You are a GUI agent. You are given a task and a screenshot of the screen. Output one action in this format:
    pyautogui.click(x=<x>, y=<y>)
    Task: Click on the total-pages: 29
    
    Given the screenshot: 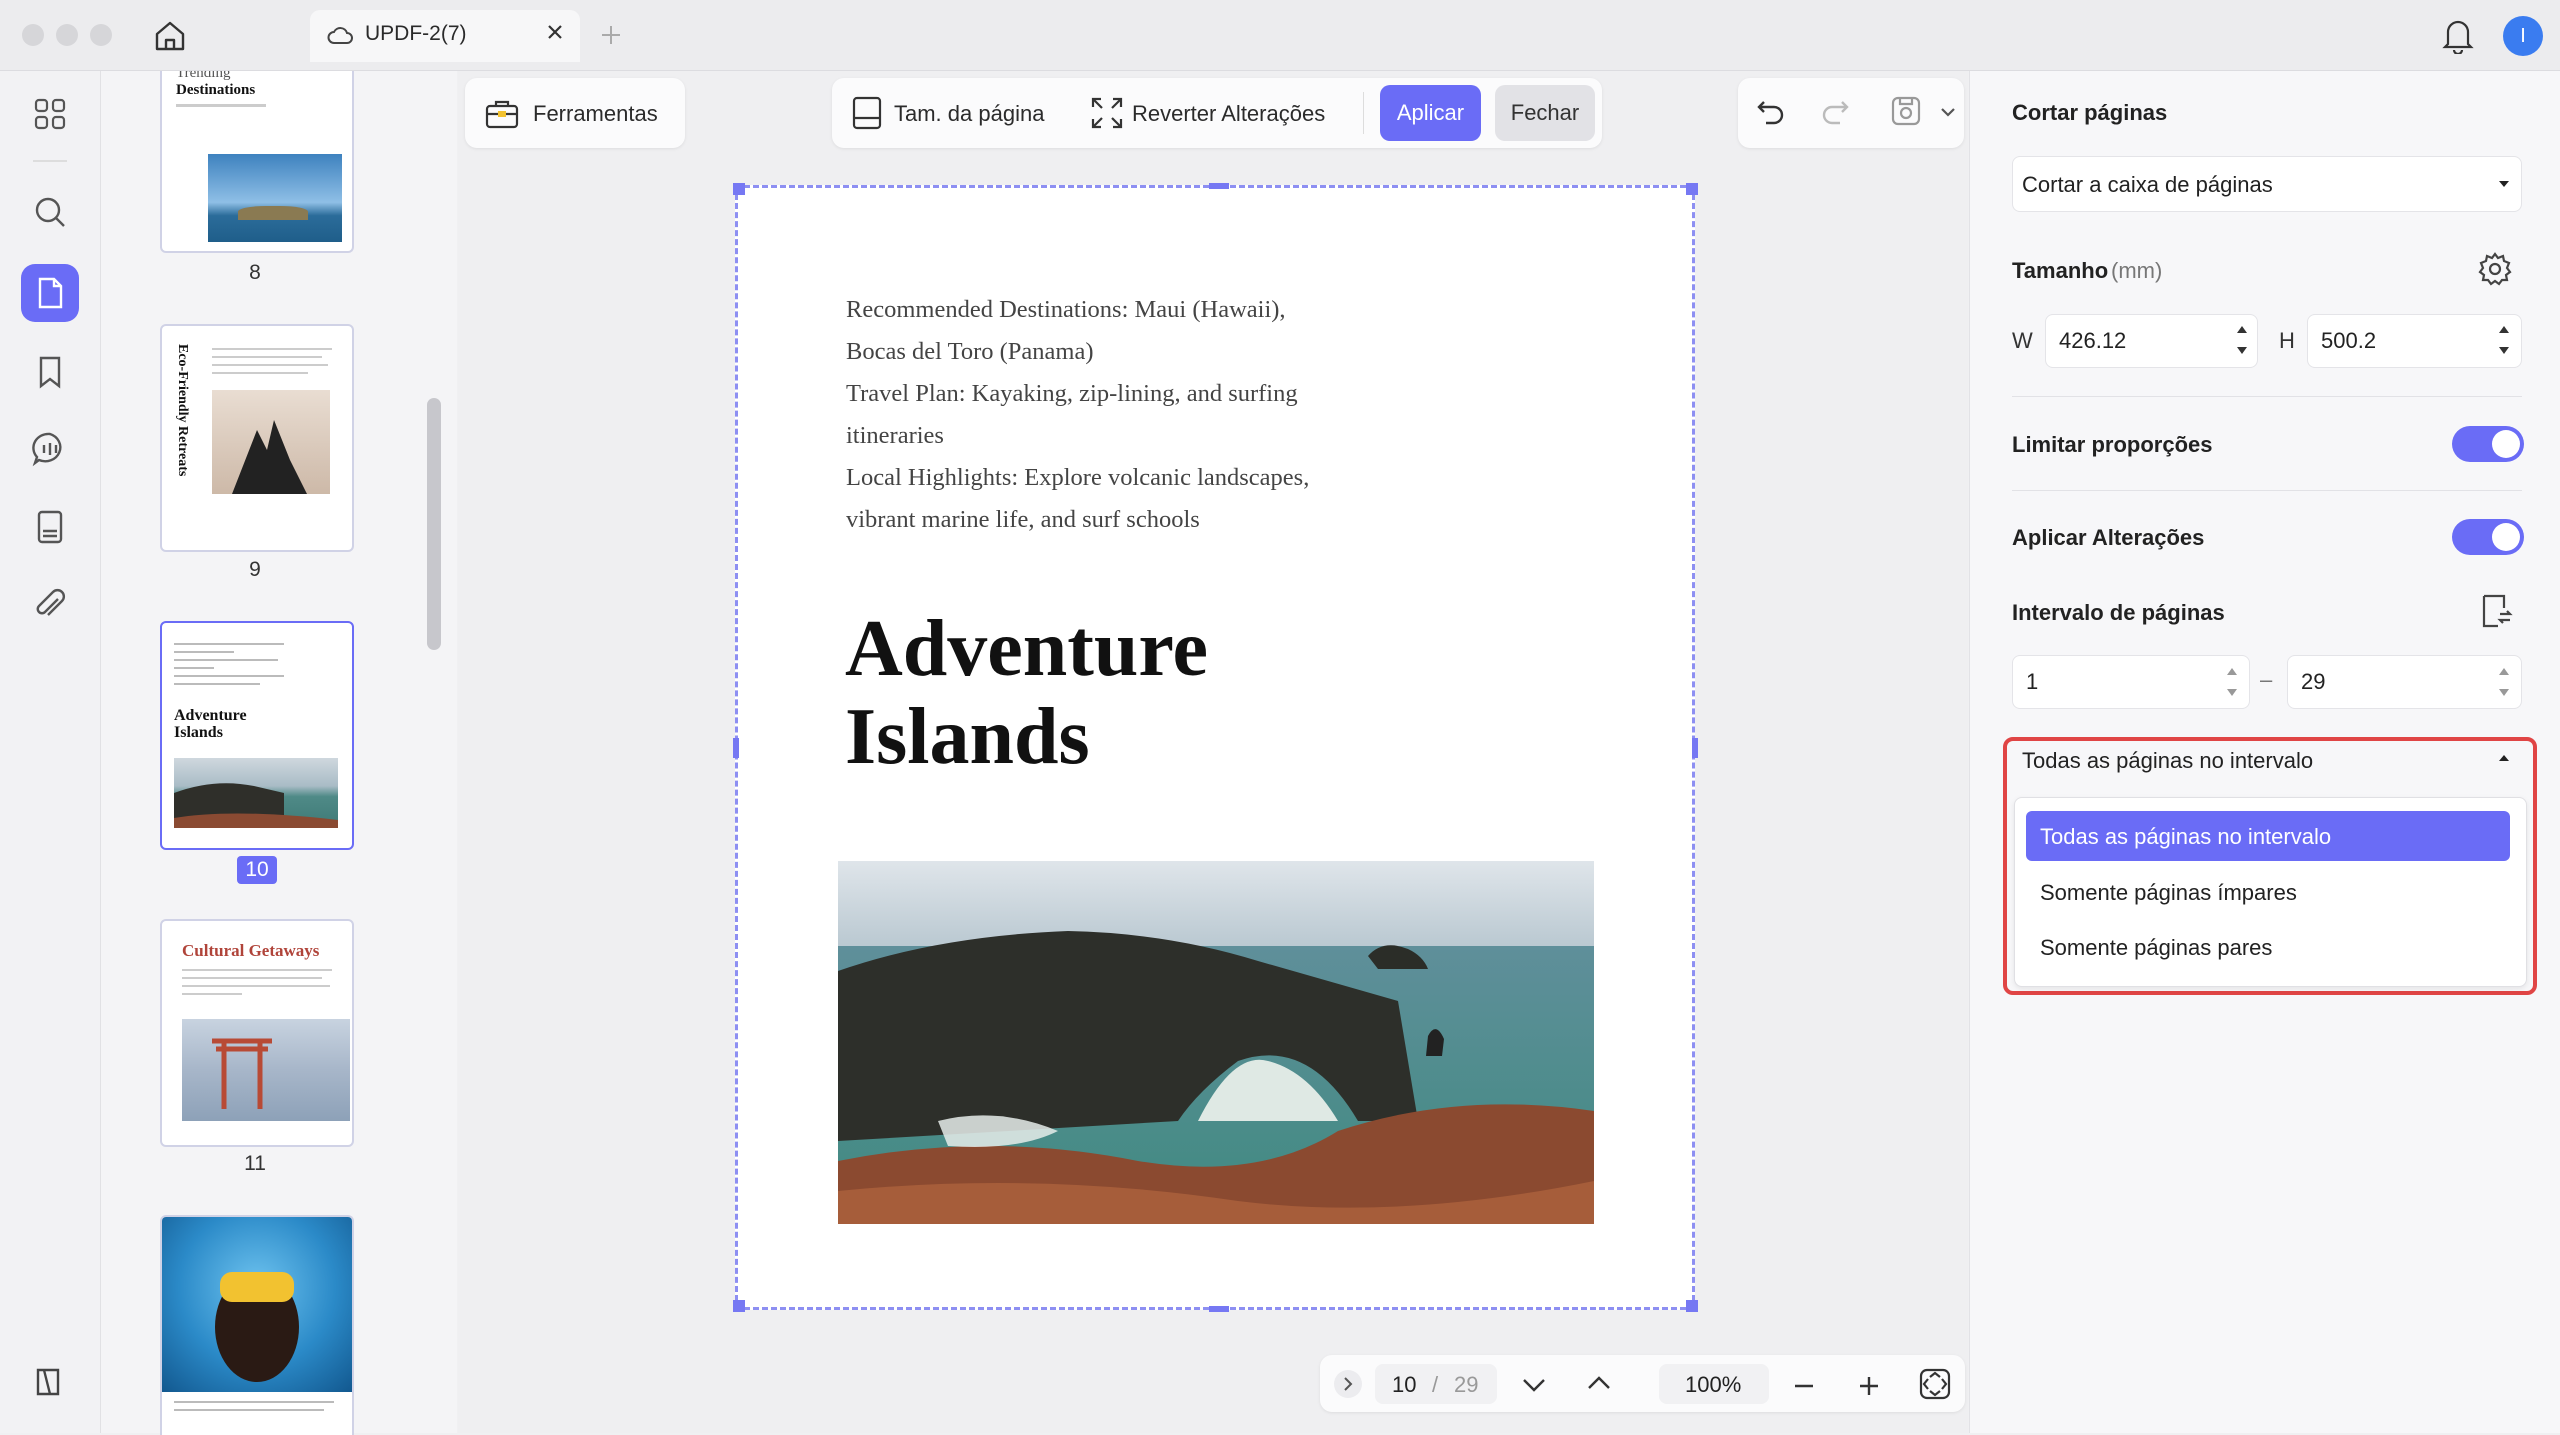 What is the action you would take?
    pyautogui.click(x=1466, y=1384)
    